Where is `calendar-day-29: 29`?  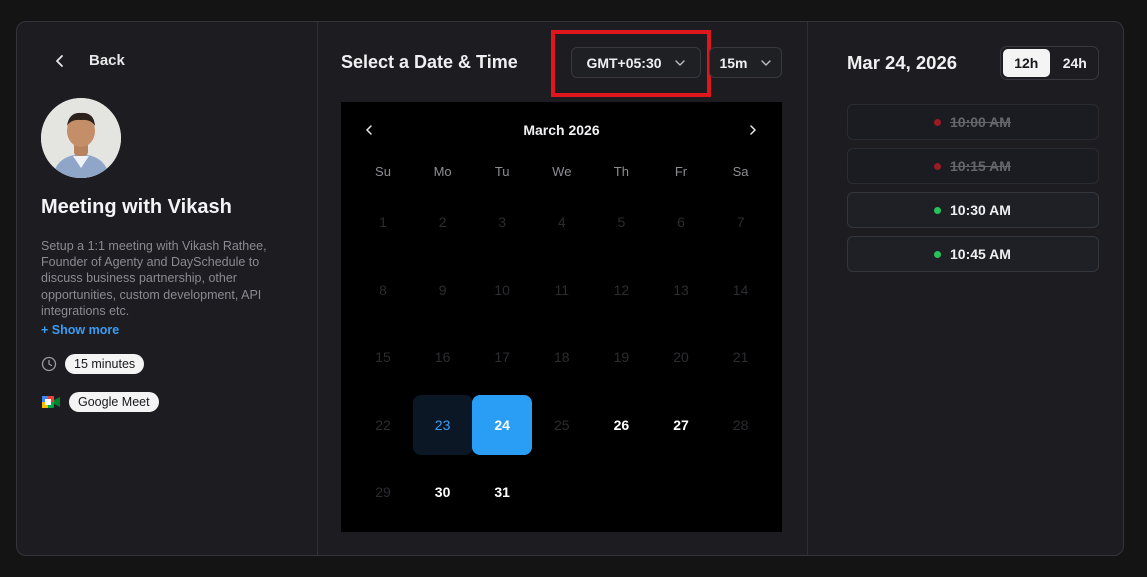
calendar-day-29: 29 is located at coordinates (383, 492).